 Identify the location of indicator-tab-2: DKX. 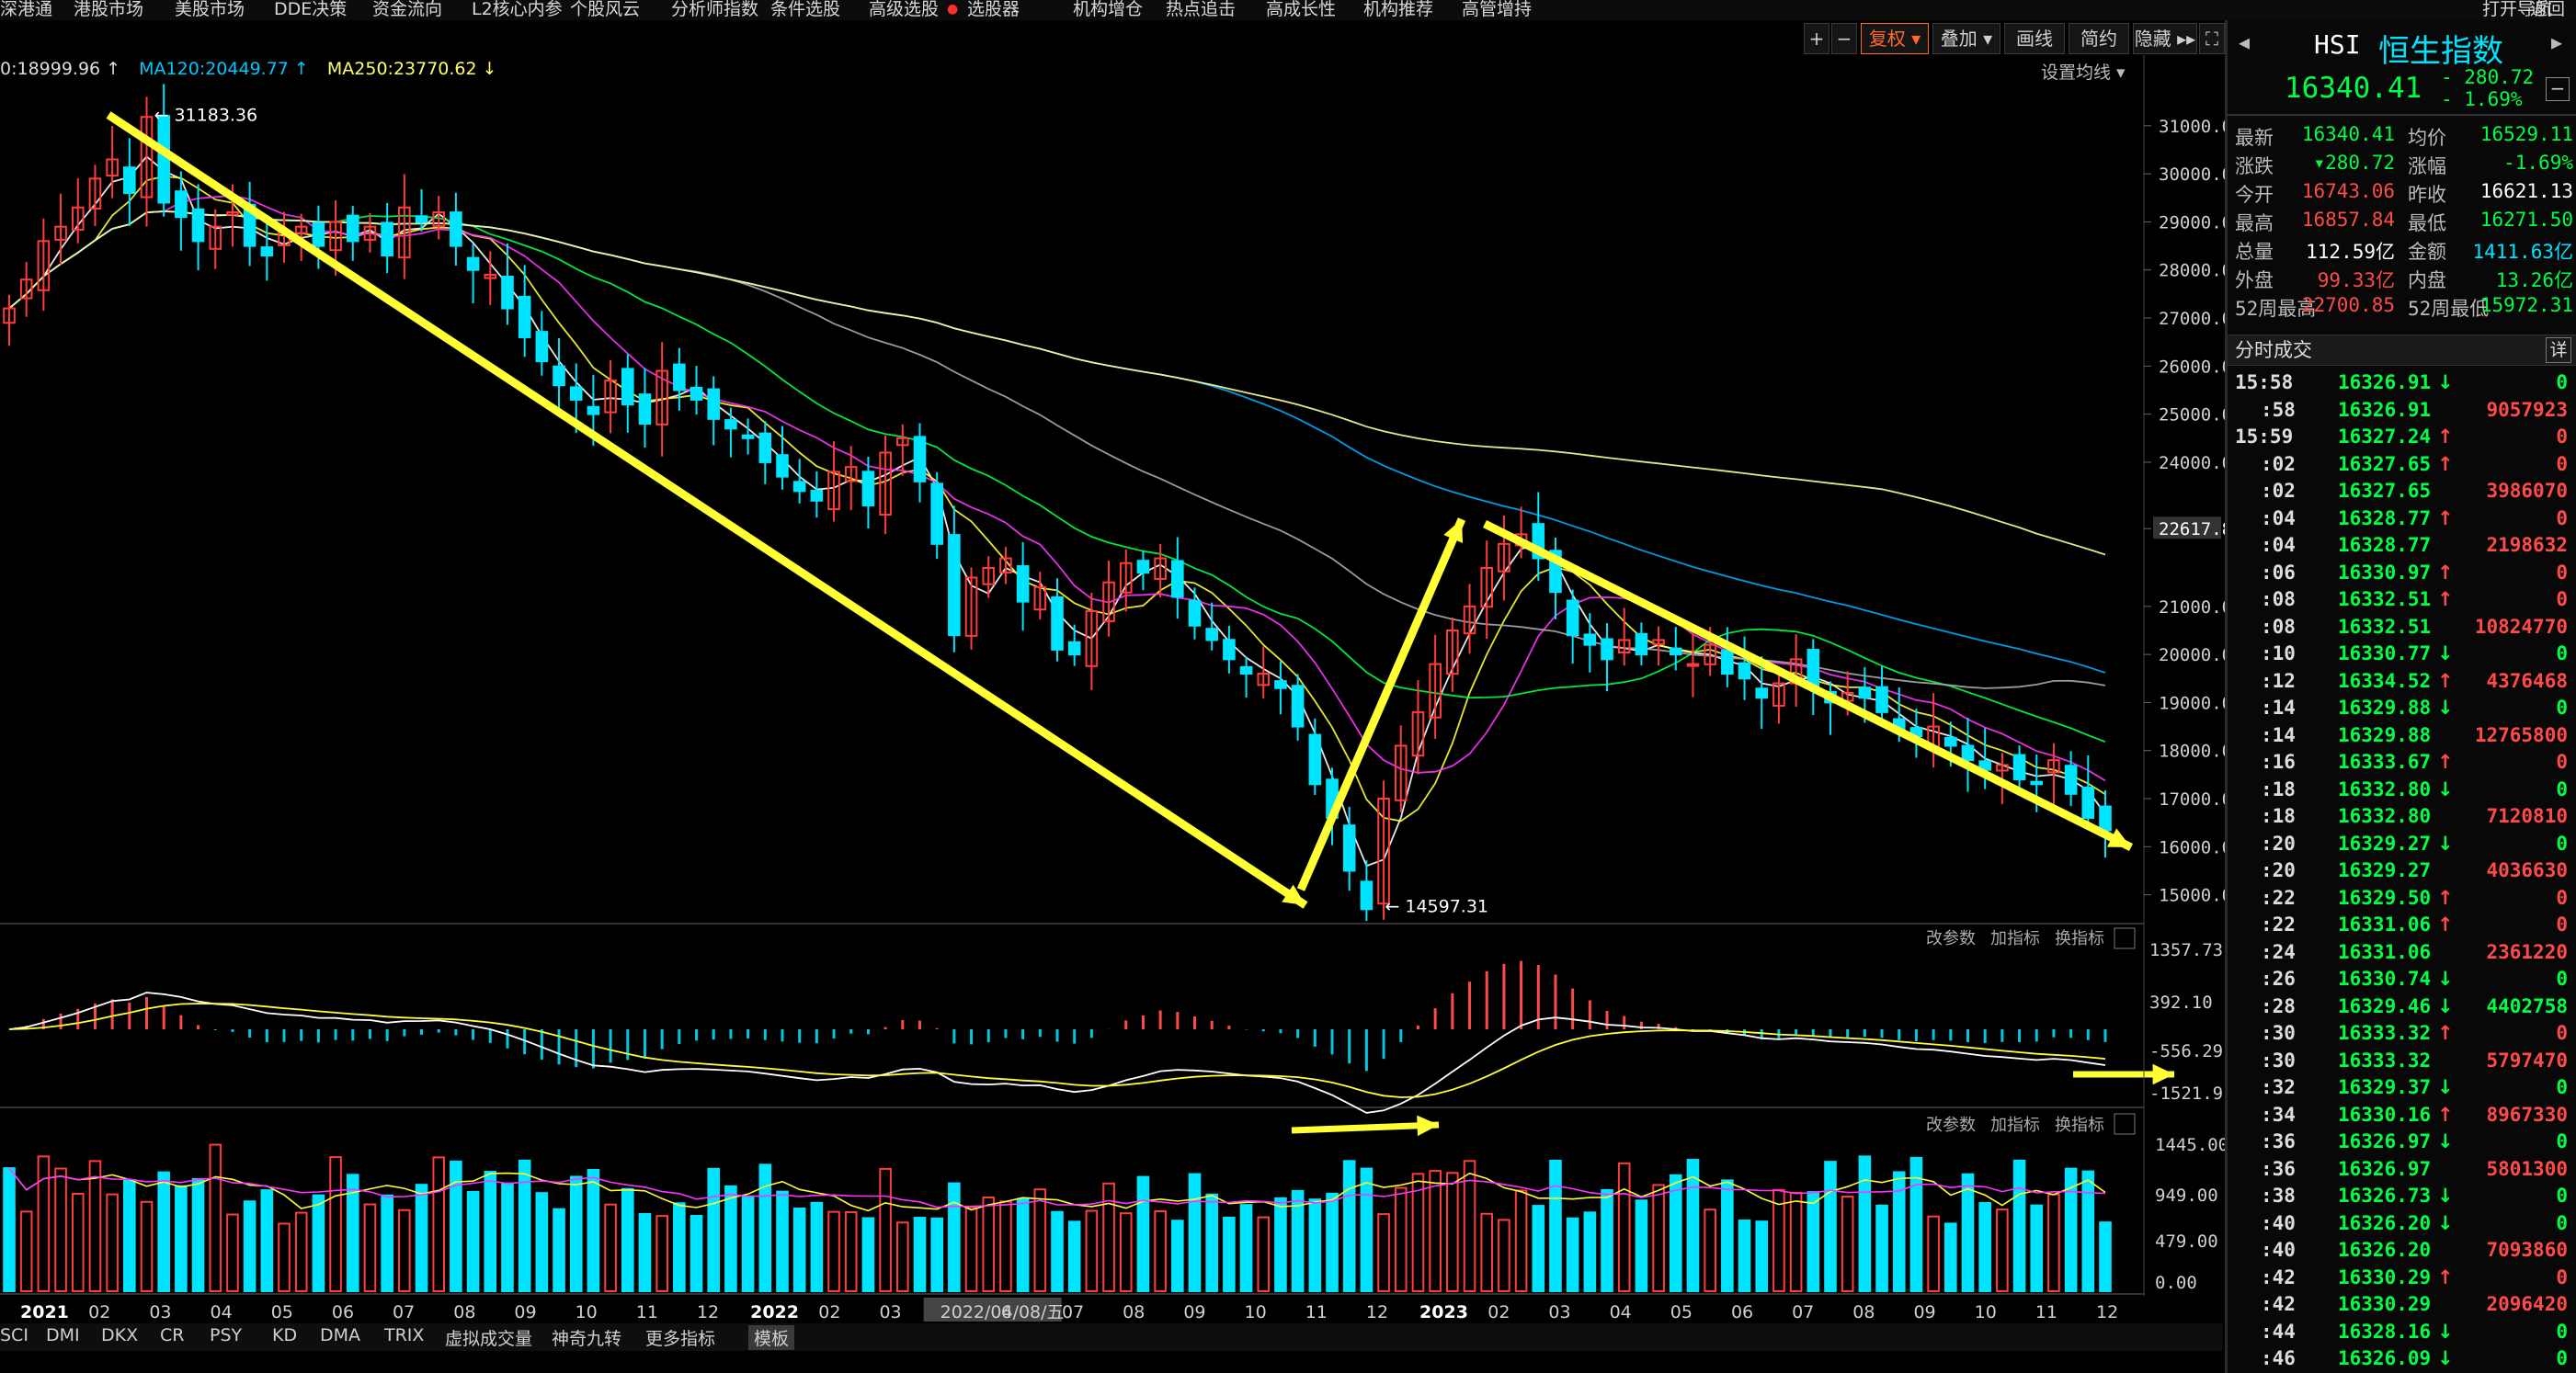
(119, 1335).